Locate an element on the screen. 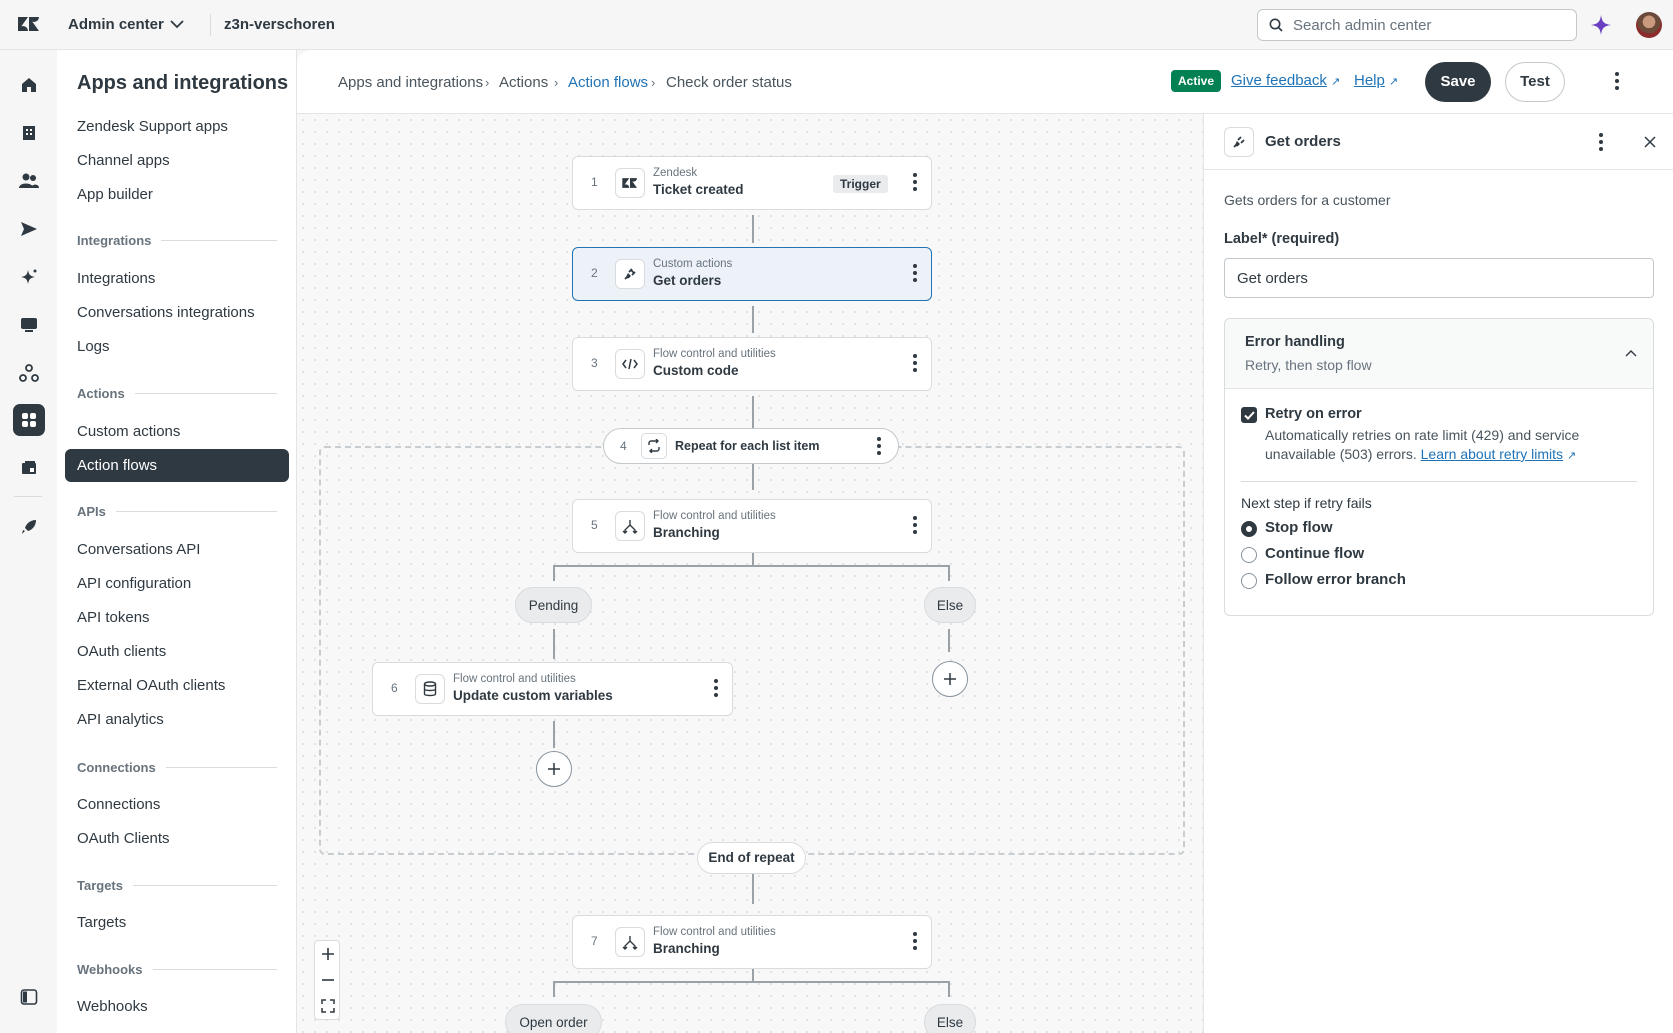 The height and width of the screenshot is (1033, 1673). send-icon is located at coordinates (29, 229).